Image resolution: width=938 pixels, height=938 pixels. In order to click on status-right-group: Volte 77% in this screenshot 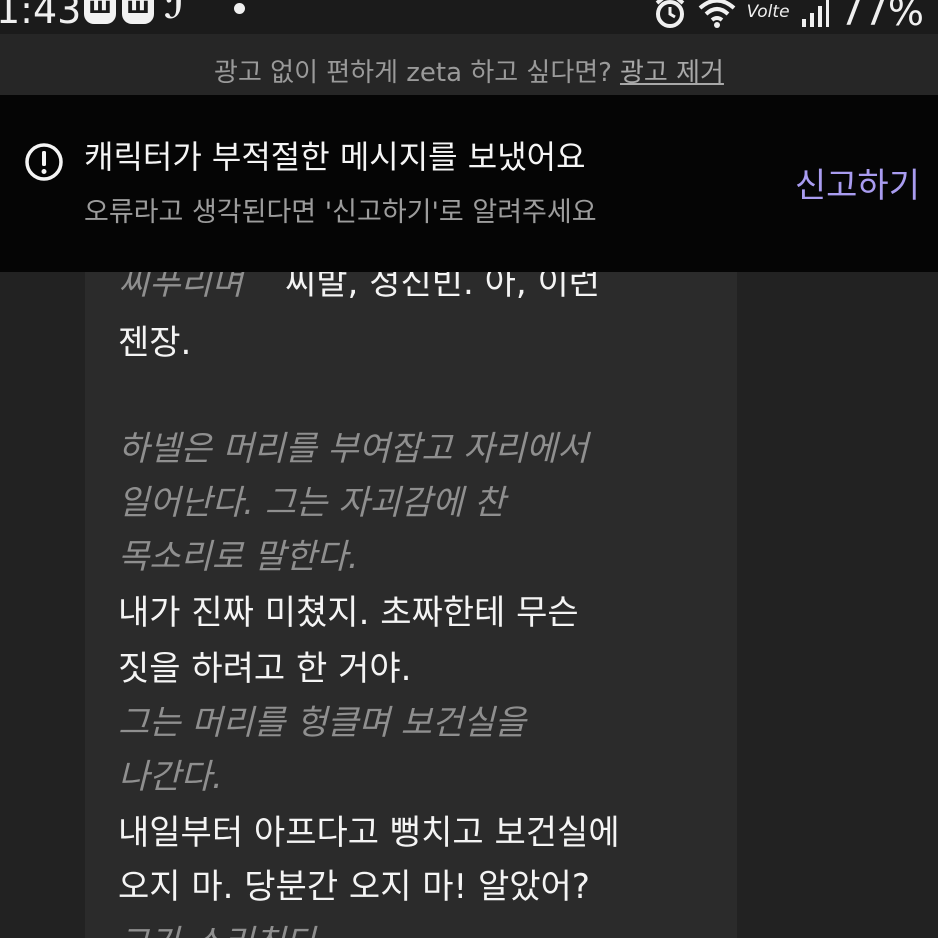, I will do `click(788, 17)`.